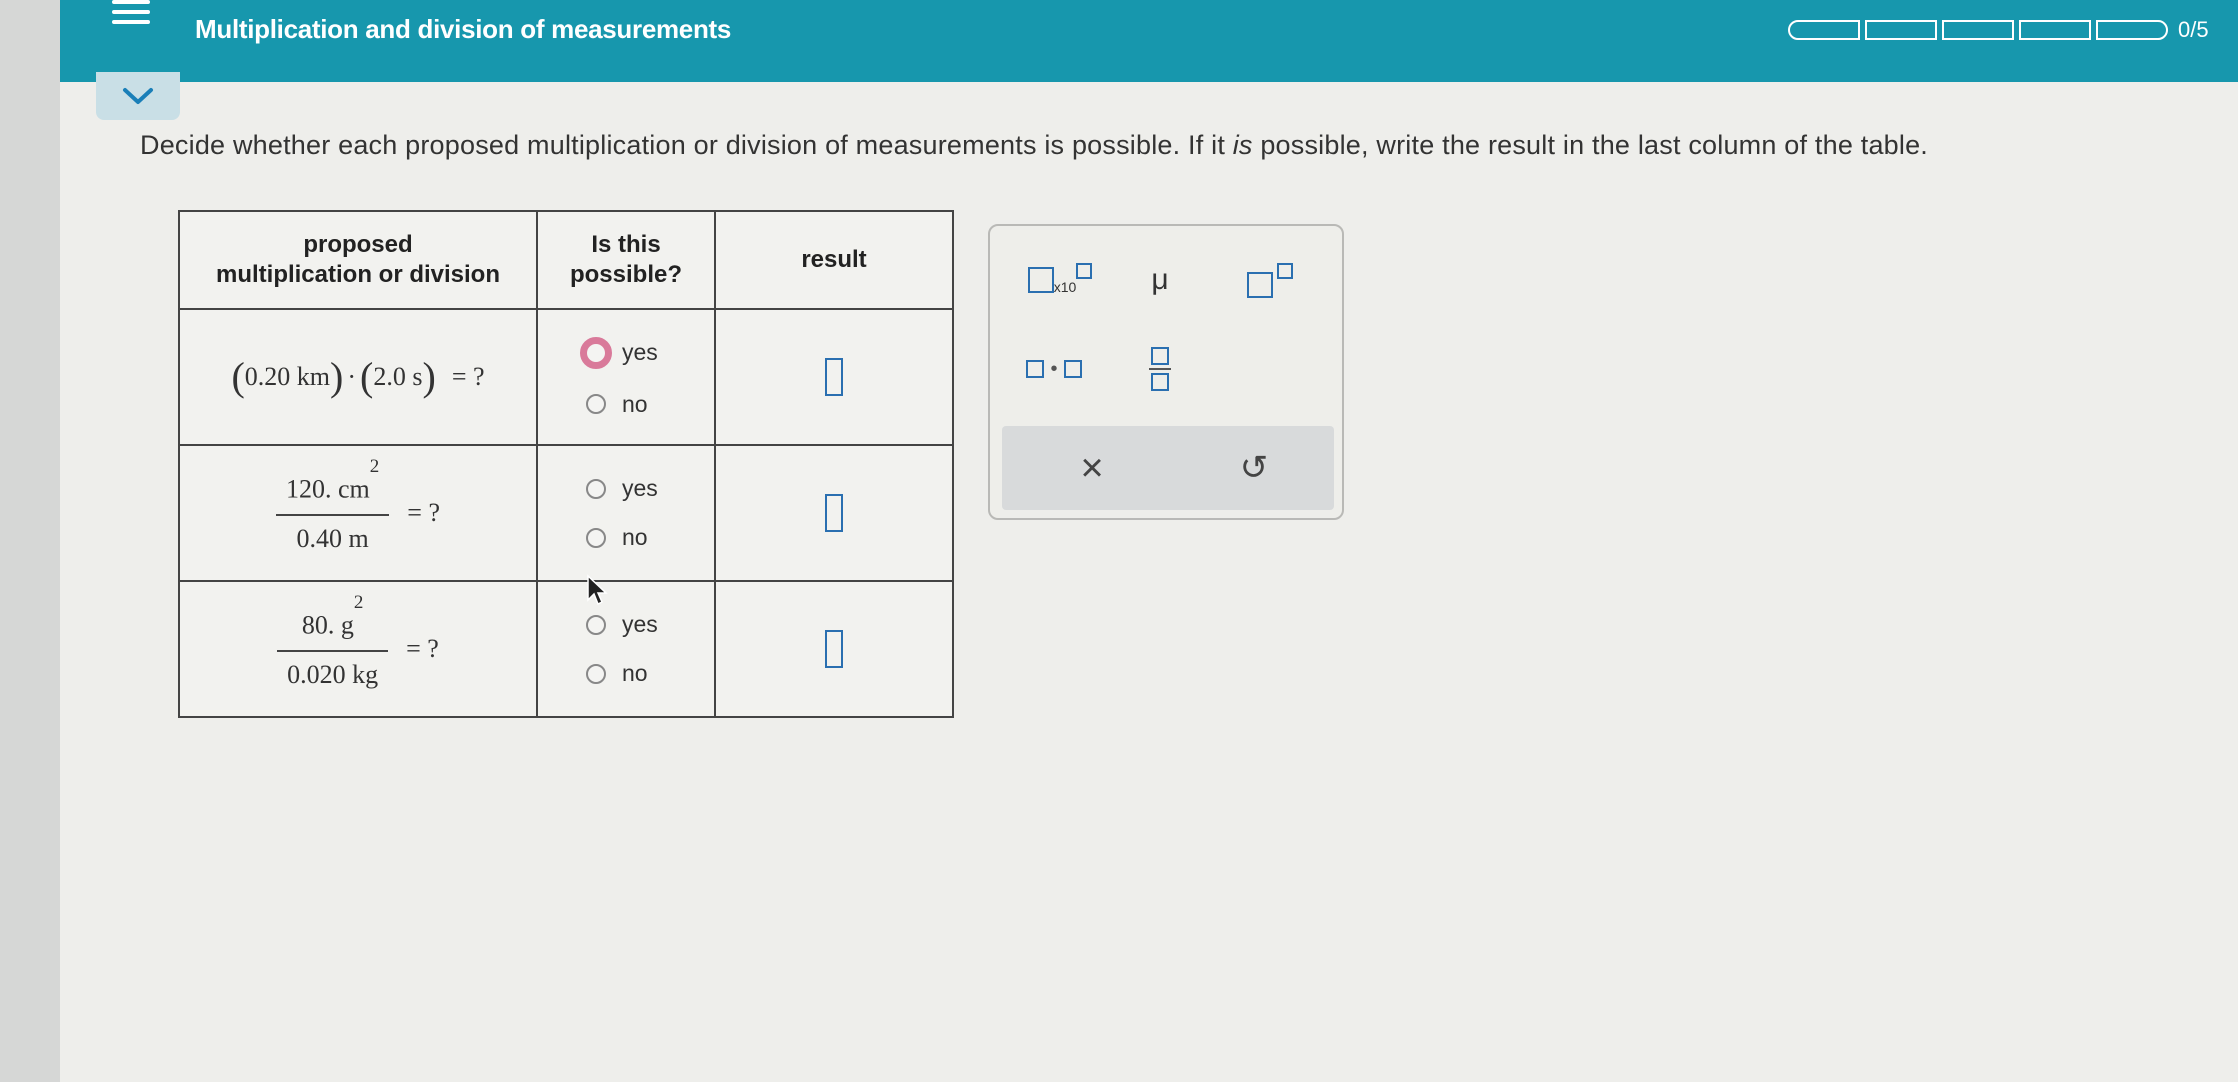 The width and height of the screenshot is (2238, 1082). What do you see at coordinates (1160, 280) in the screenshot?
I see `micro-button: μ` at bounding box center [1160, 280].